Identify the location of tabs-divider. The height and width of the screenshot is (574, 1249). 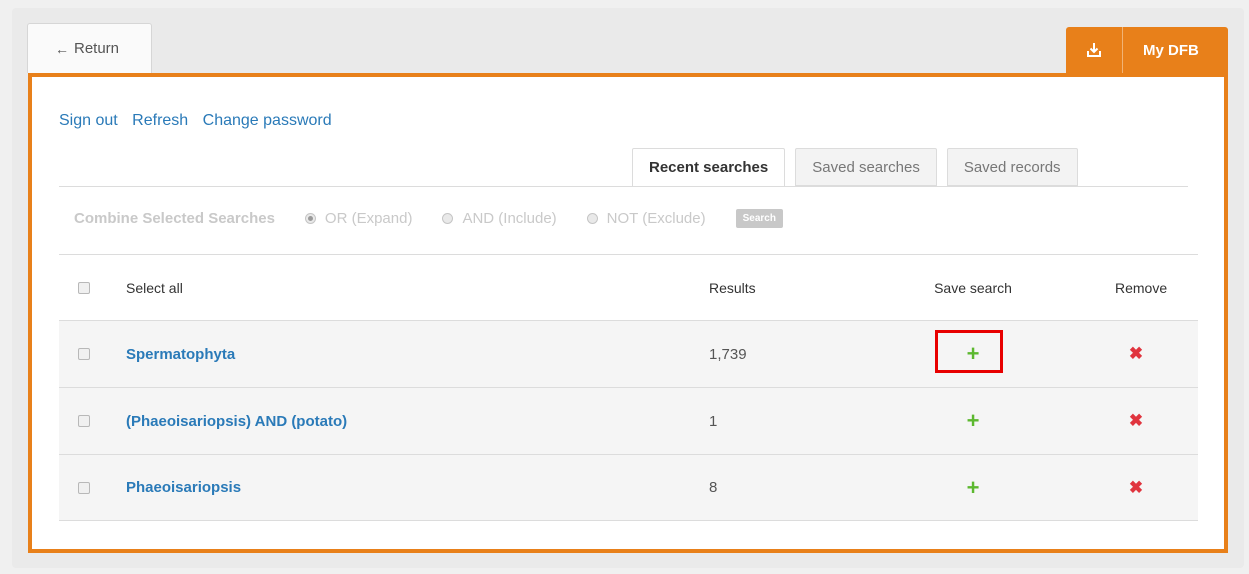
(623, 186).